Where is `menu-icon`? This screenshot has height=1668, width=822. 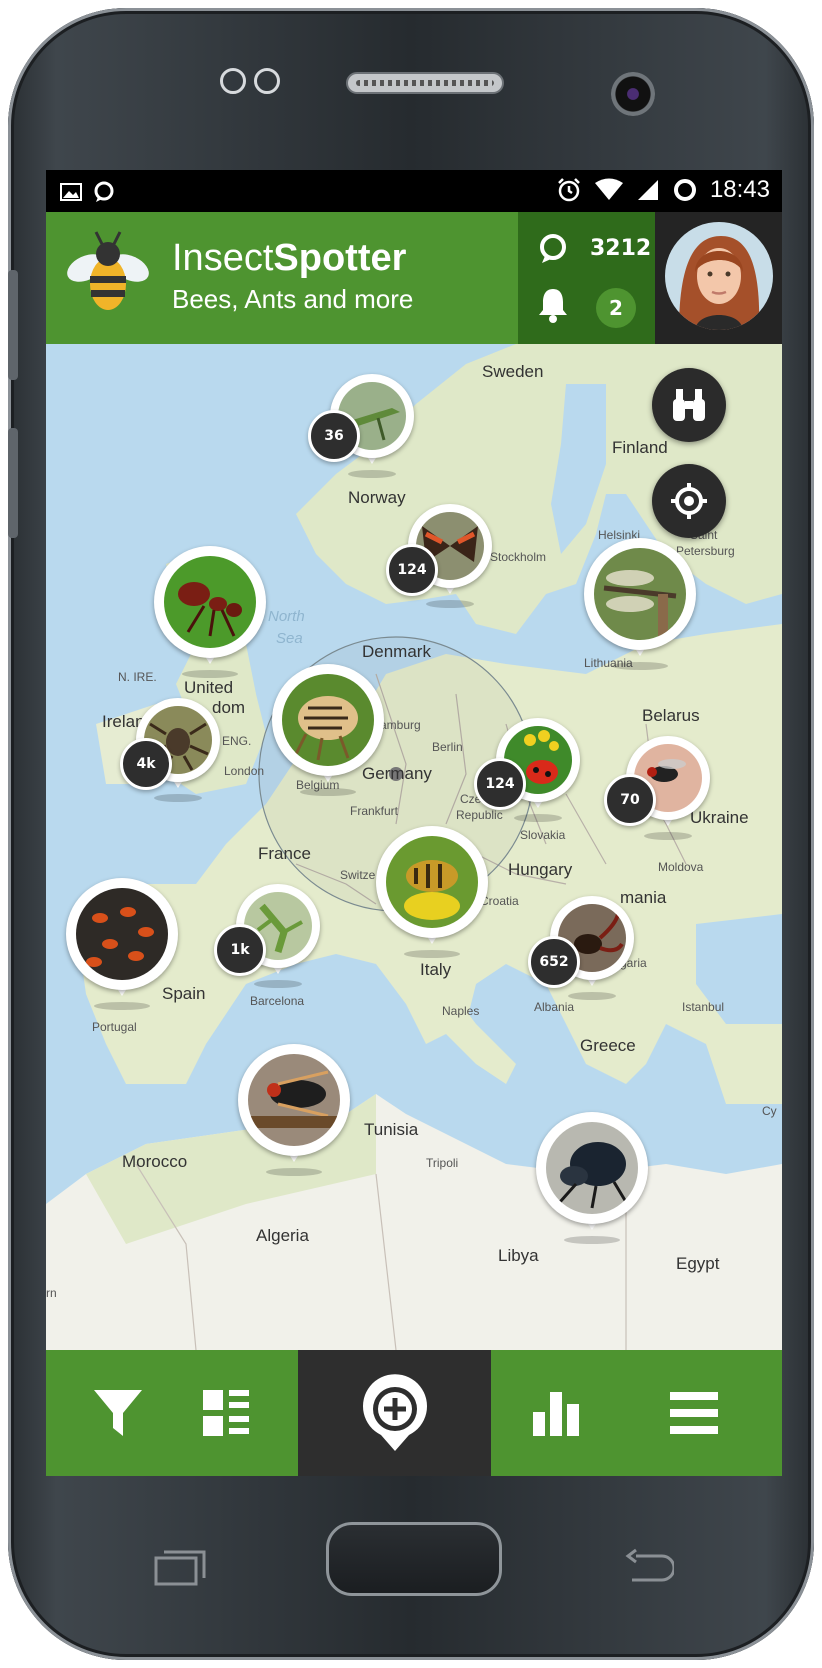 menu-icon is located at coordinates (694, 1413).